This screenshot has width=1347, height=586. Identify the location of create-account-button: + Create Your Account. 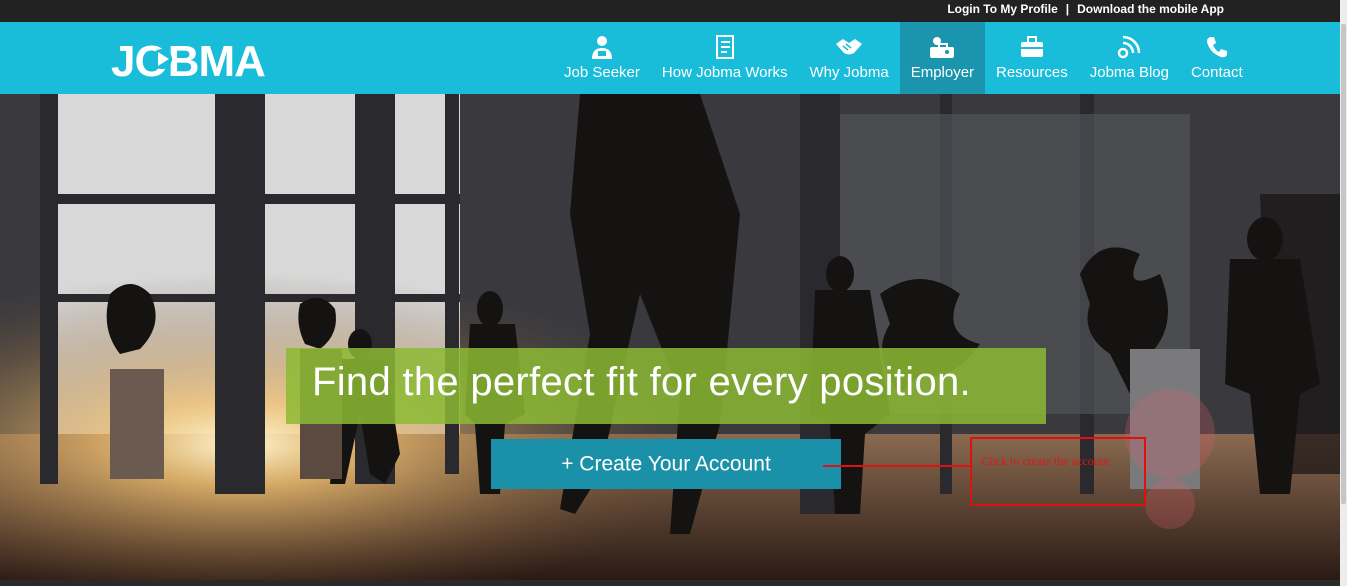
(666, 464).